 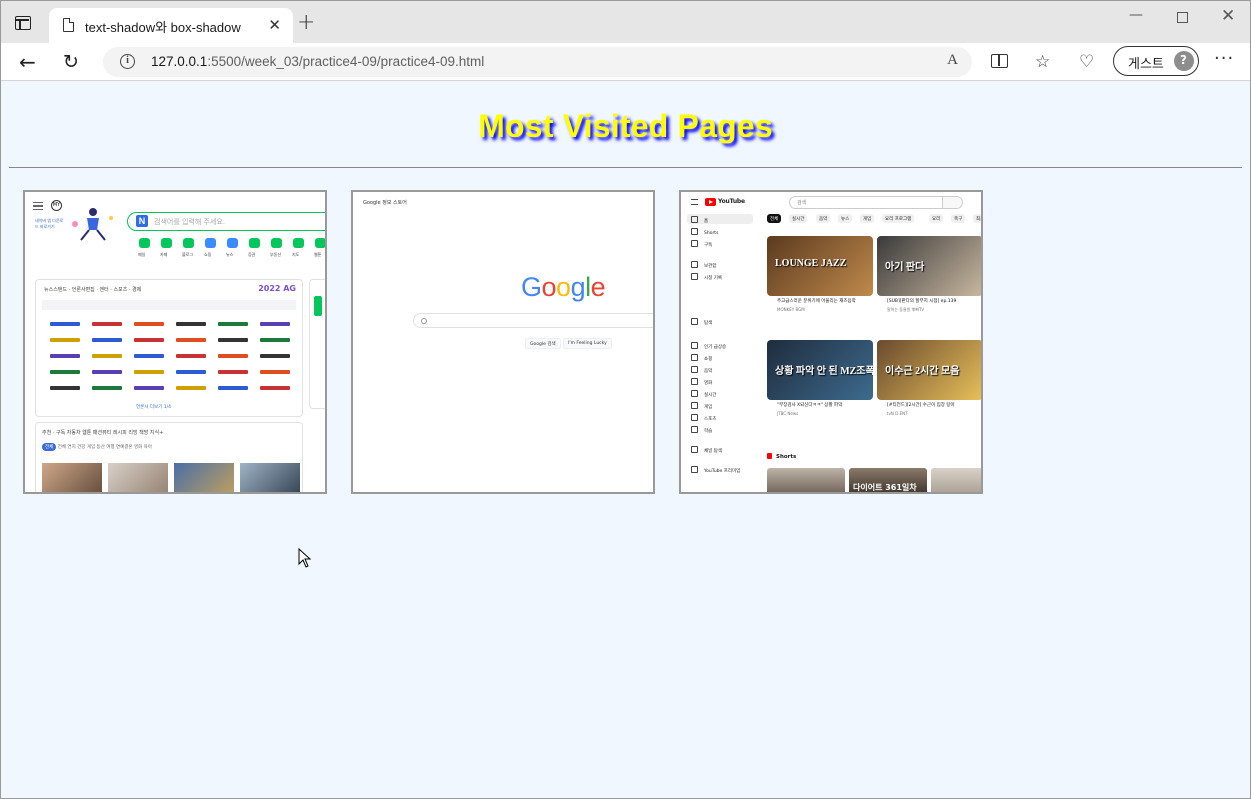 I want to click on mouse-cursor-icon, so click(x=305, y=558).